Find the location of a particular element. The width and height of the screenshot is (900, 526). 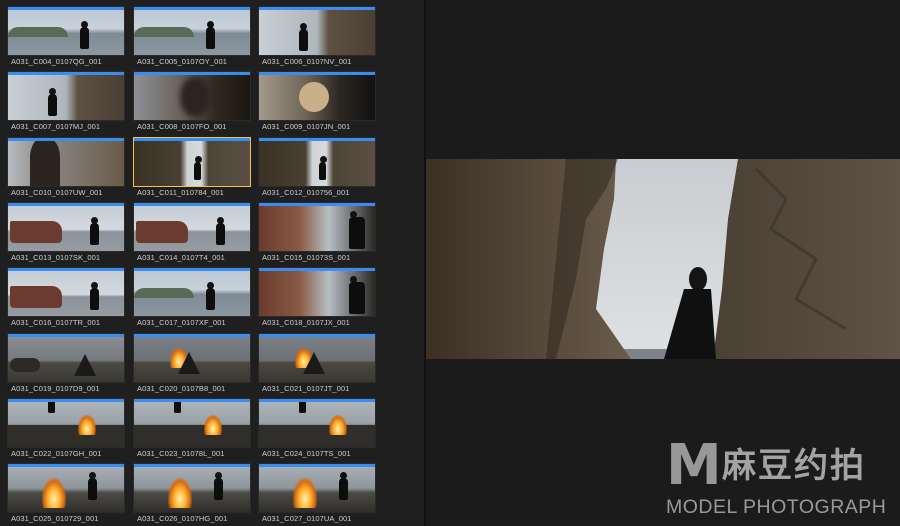

clip-name: A031_C024_0107TS_001 is located at coordinates (306, 453).